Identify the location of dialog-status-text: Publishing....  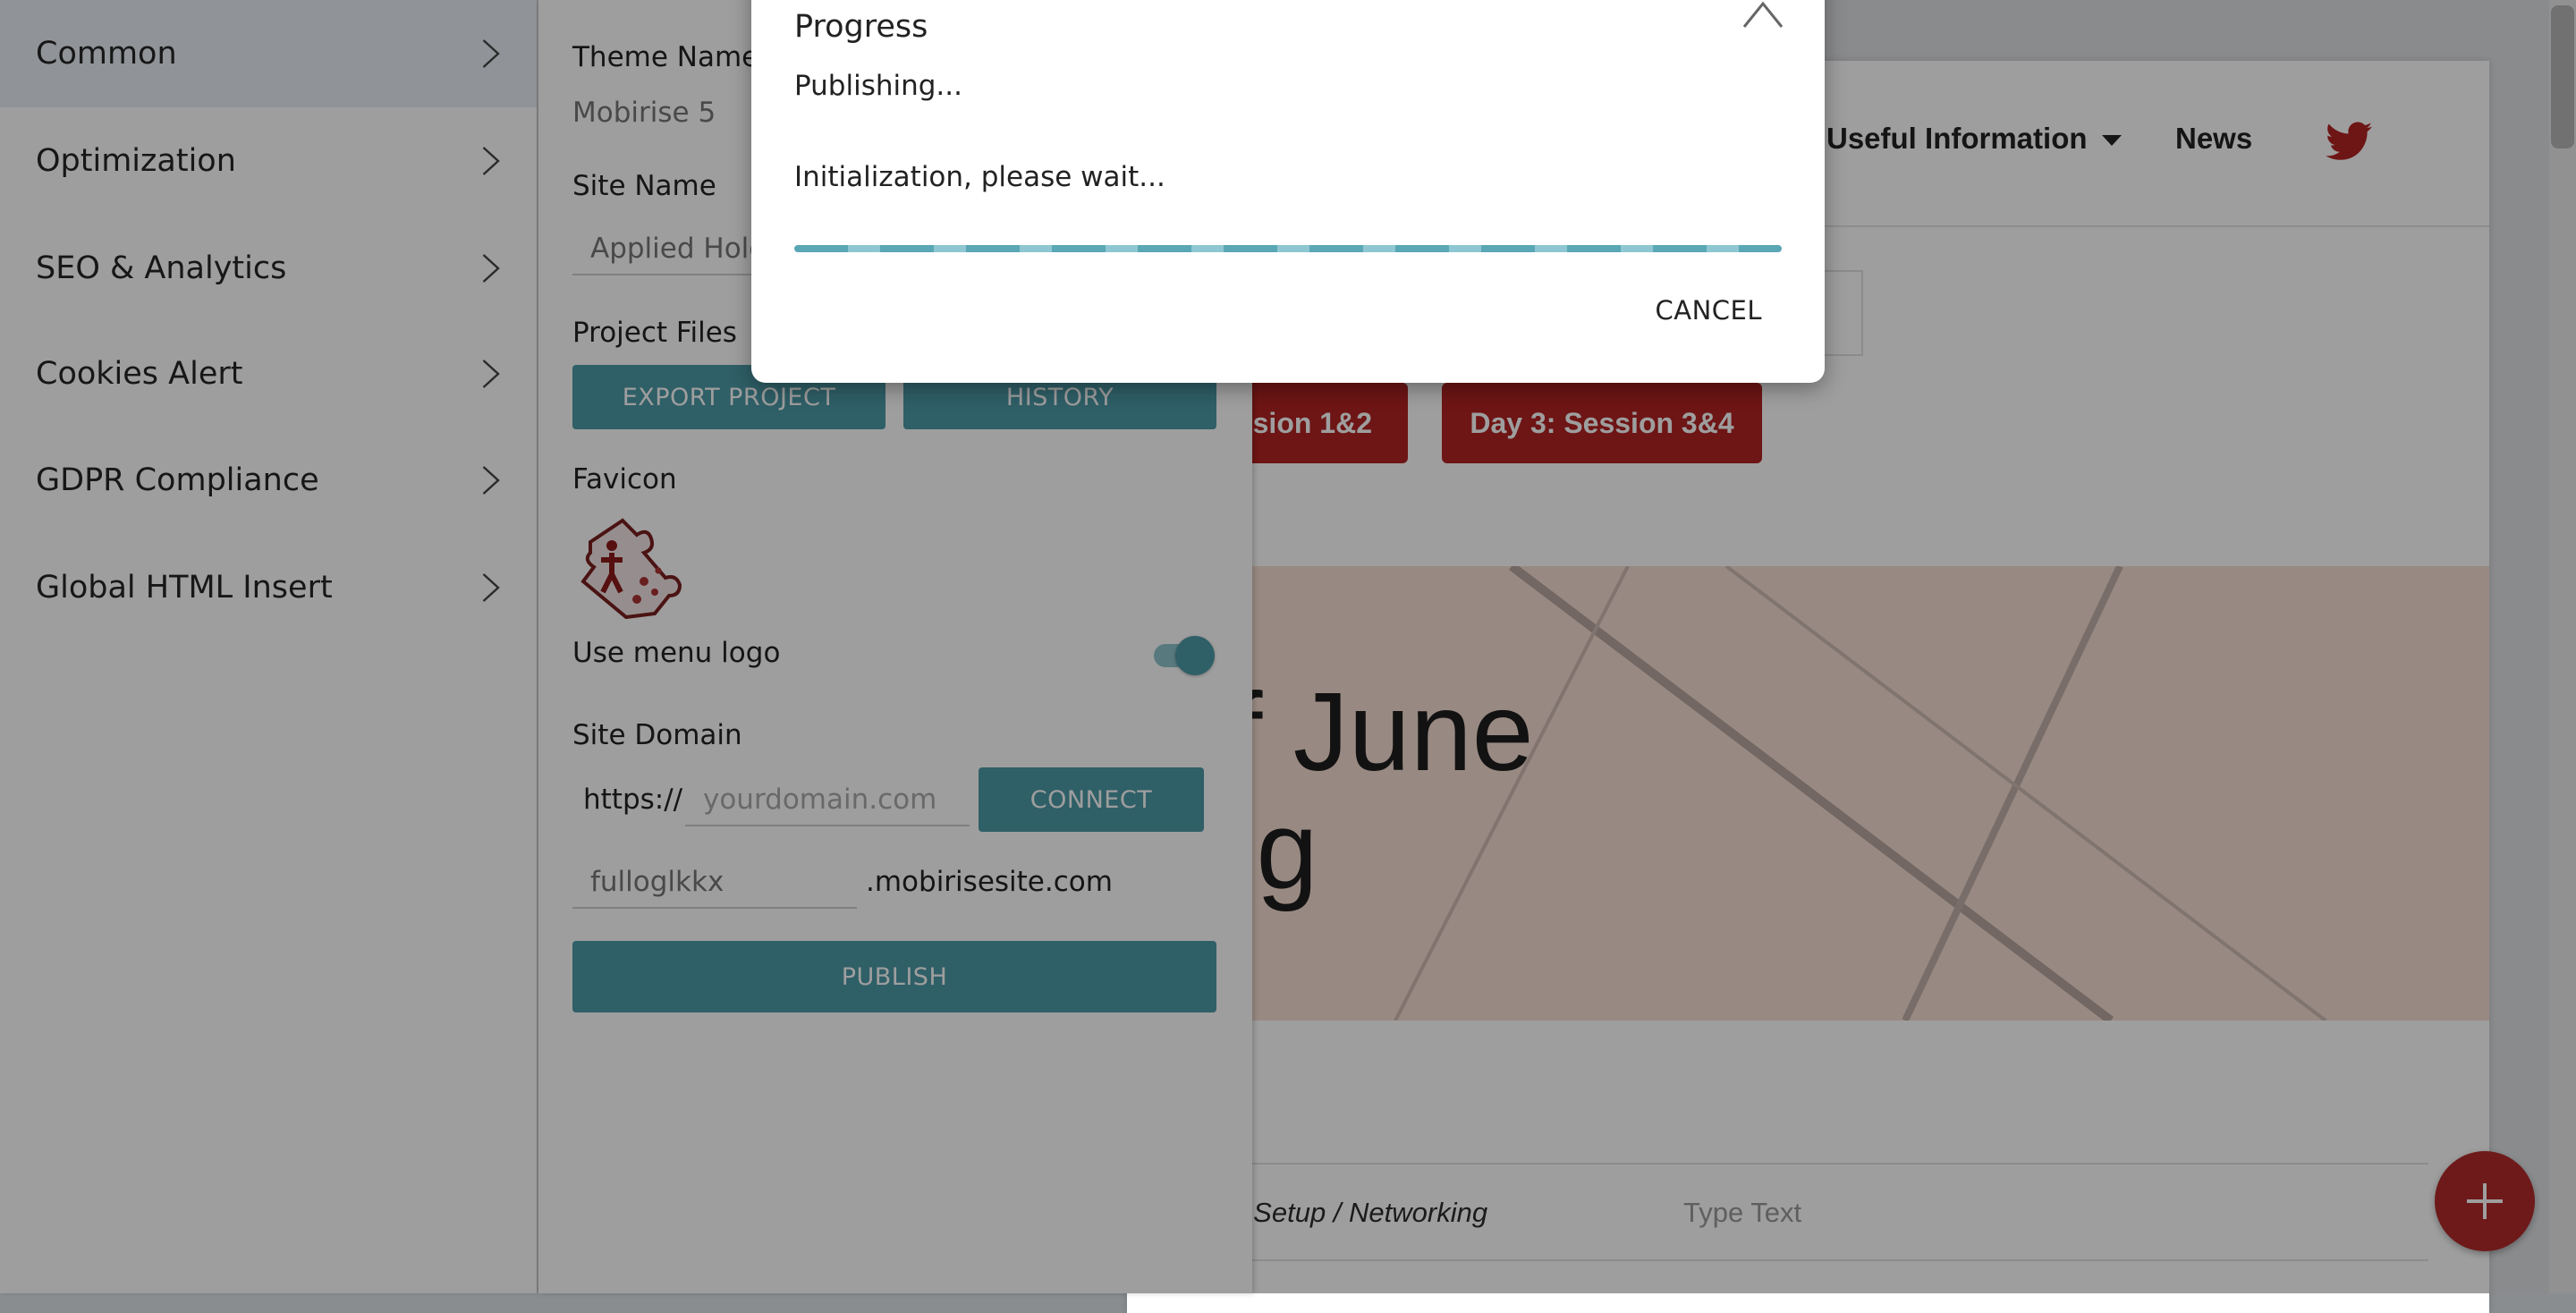
(878, 86).